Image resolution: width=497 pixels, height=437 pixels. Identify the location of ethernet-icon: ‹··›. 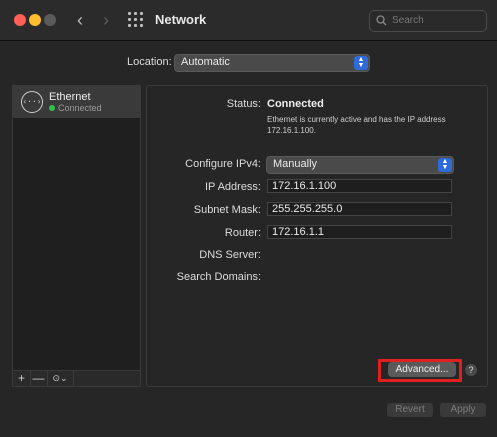
(32, 102).